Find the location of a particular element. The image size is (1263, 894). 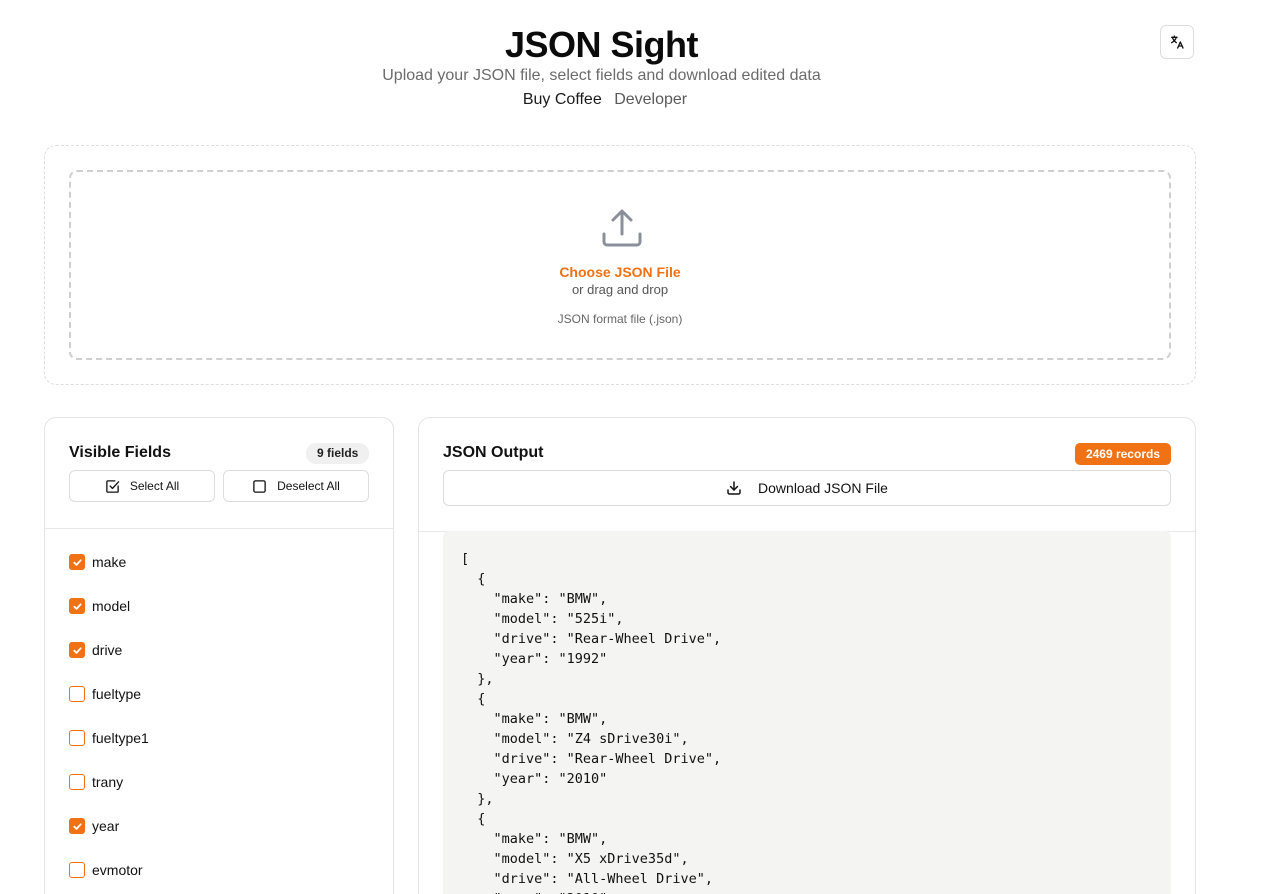

field-item-make: make is located at coordinates (219, 573).